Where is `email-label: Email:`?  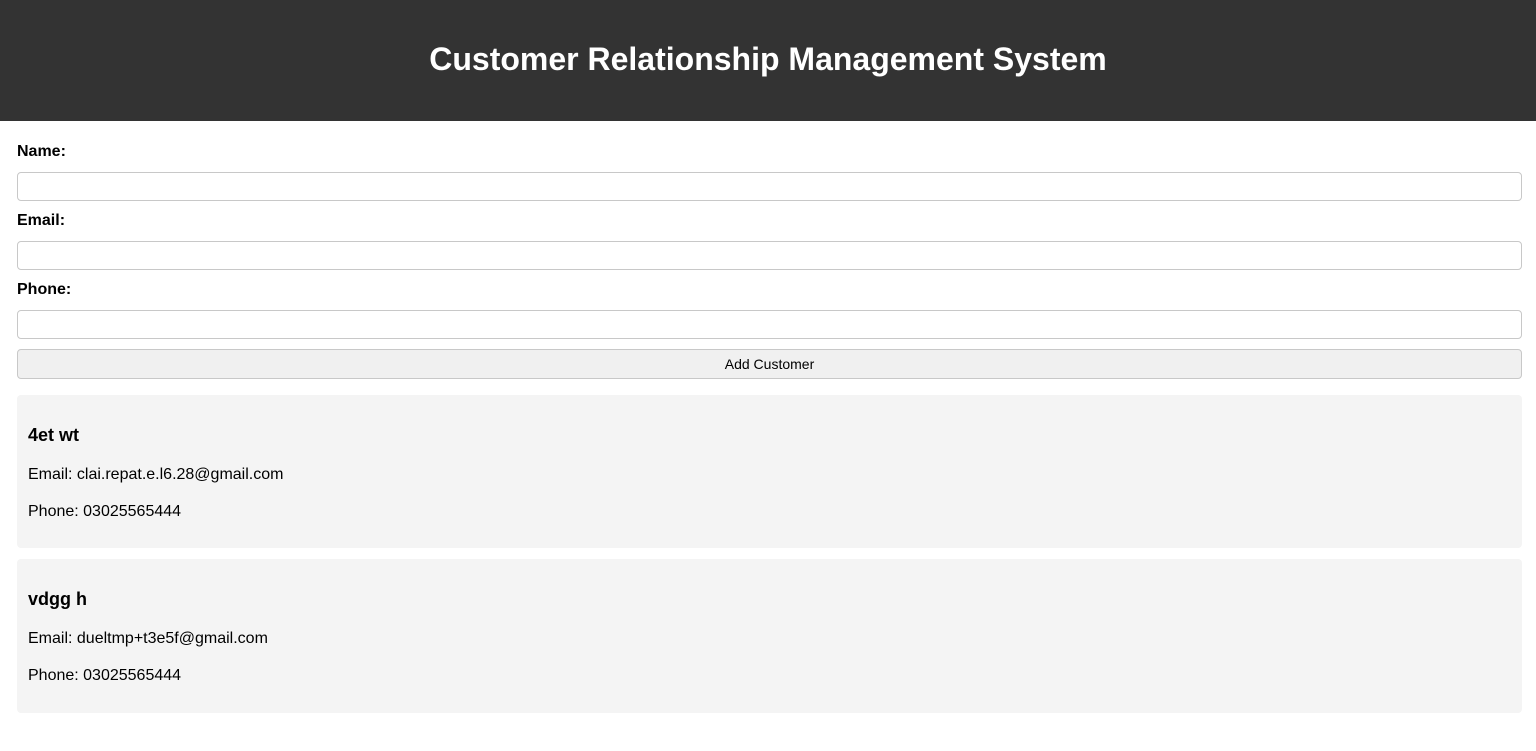 email-label: Email: is located at coordinates (41, 220).